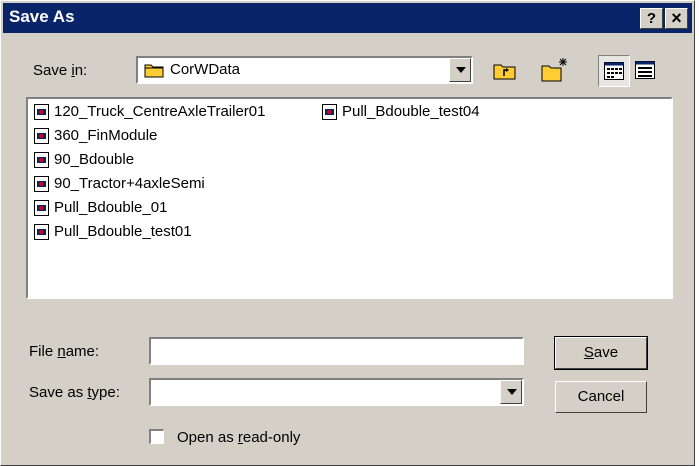 The width and height of the screenshot is (699, 466). I want to click on list-view-button, so click(614, 71).